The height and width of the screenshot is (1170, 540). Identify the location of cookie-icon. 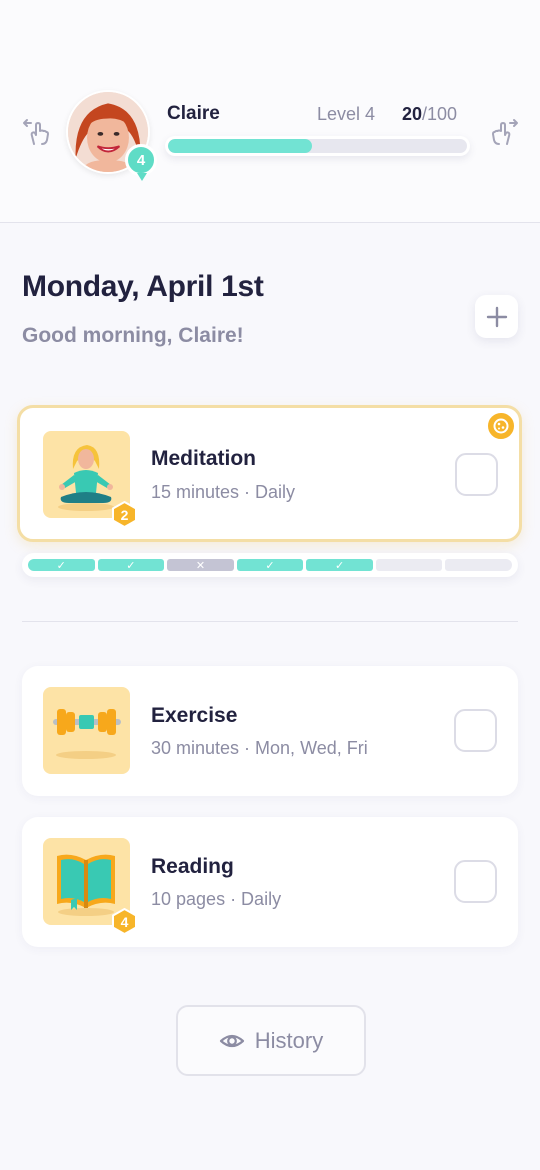
(501, 426).